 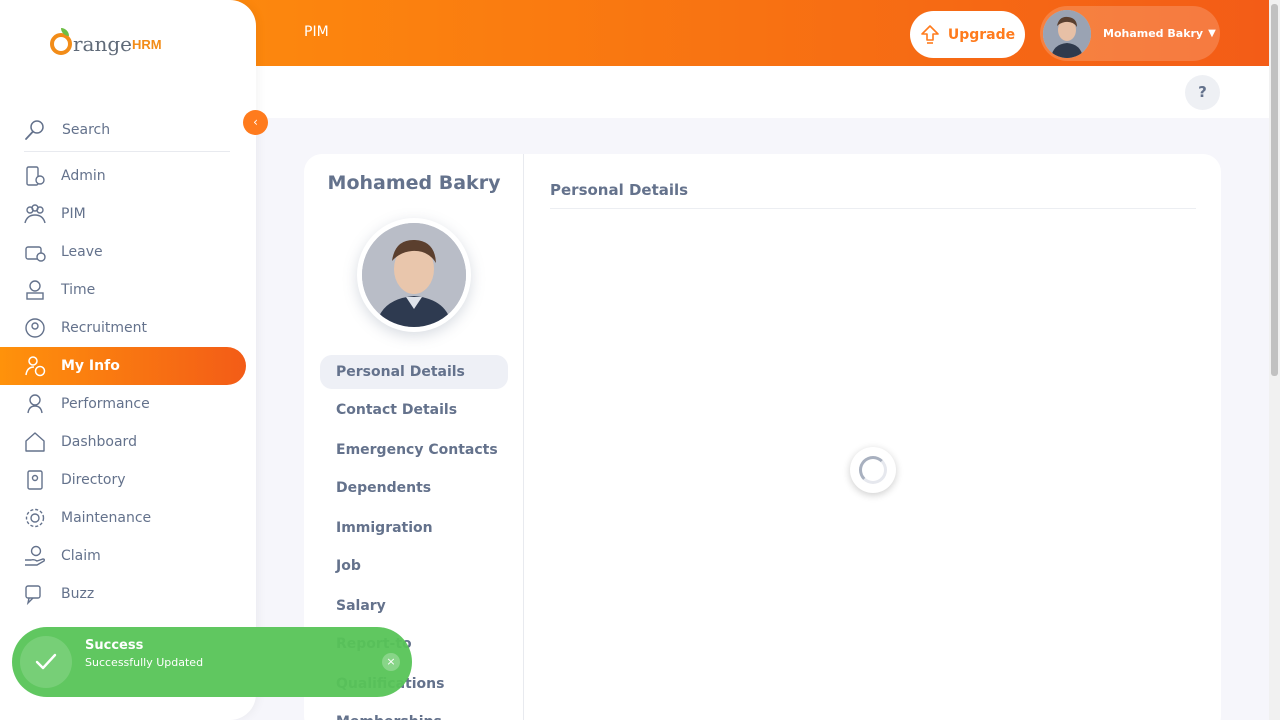 What do you see at coordinates (147, 44) in the screenshot?
I see `logo-hrm: HRM` at bounding box center [147, 44].